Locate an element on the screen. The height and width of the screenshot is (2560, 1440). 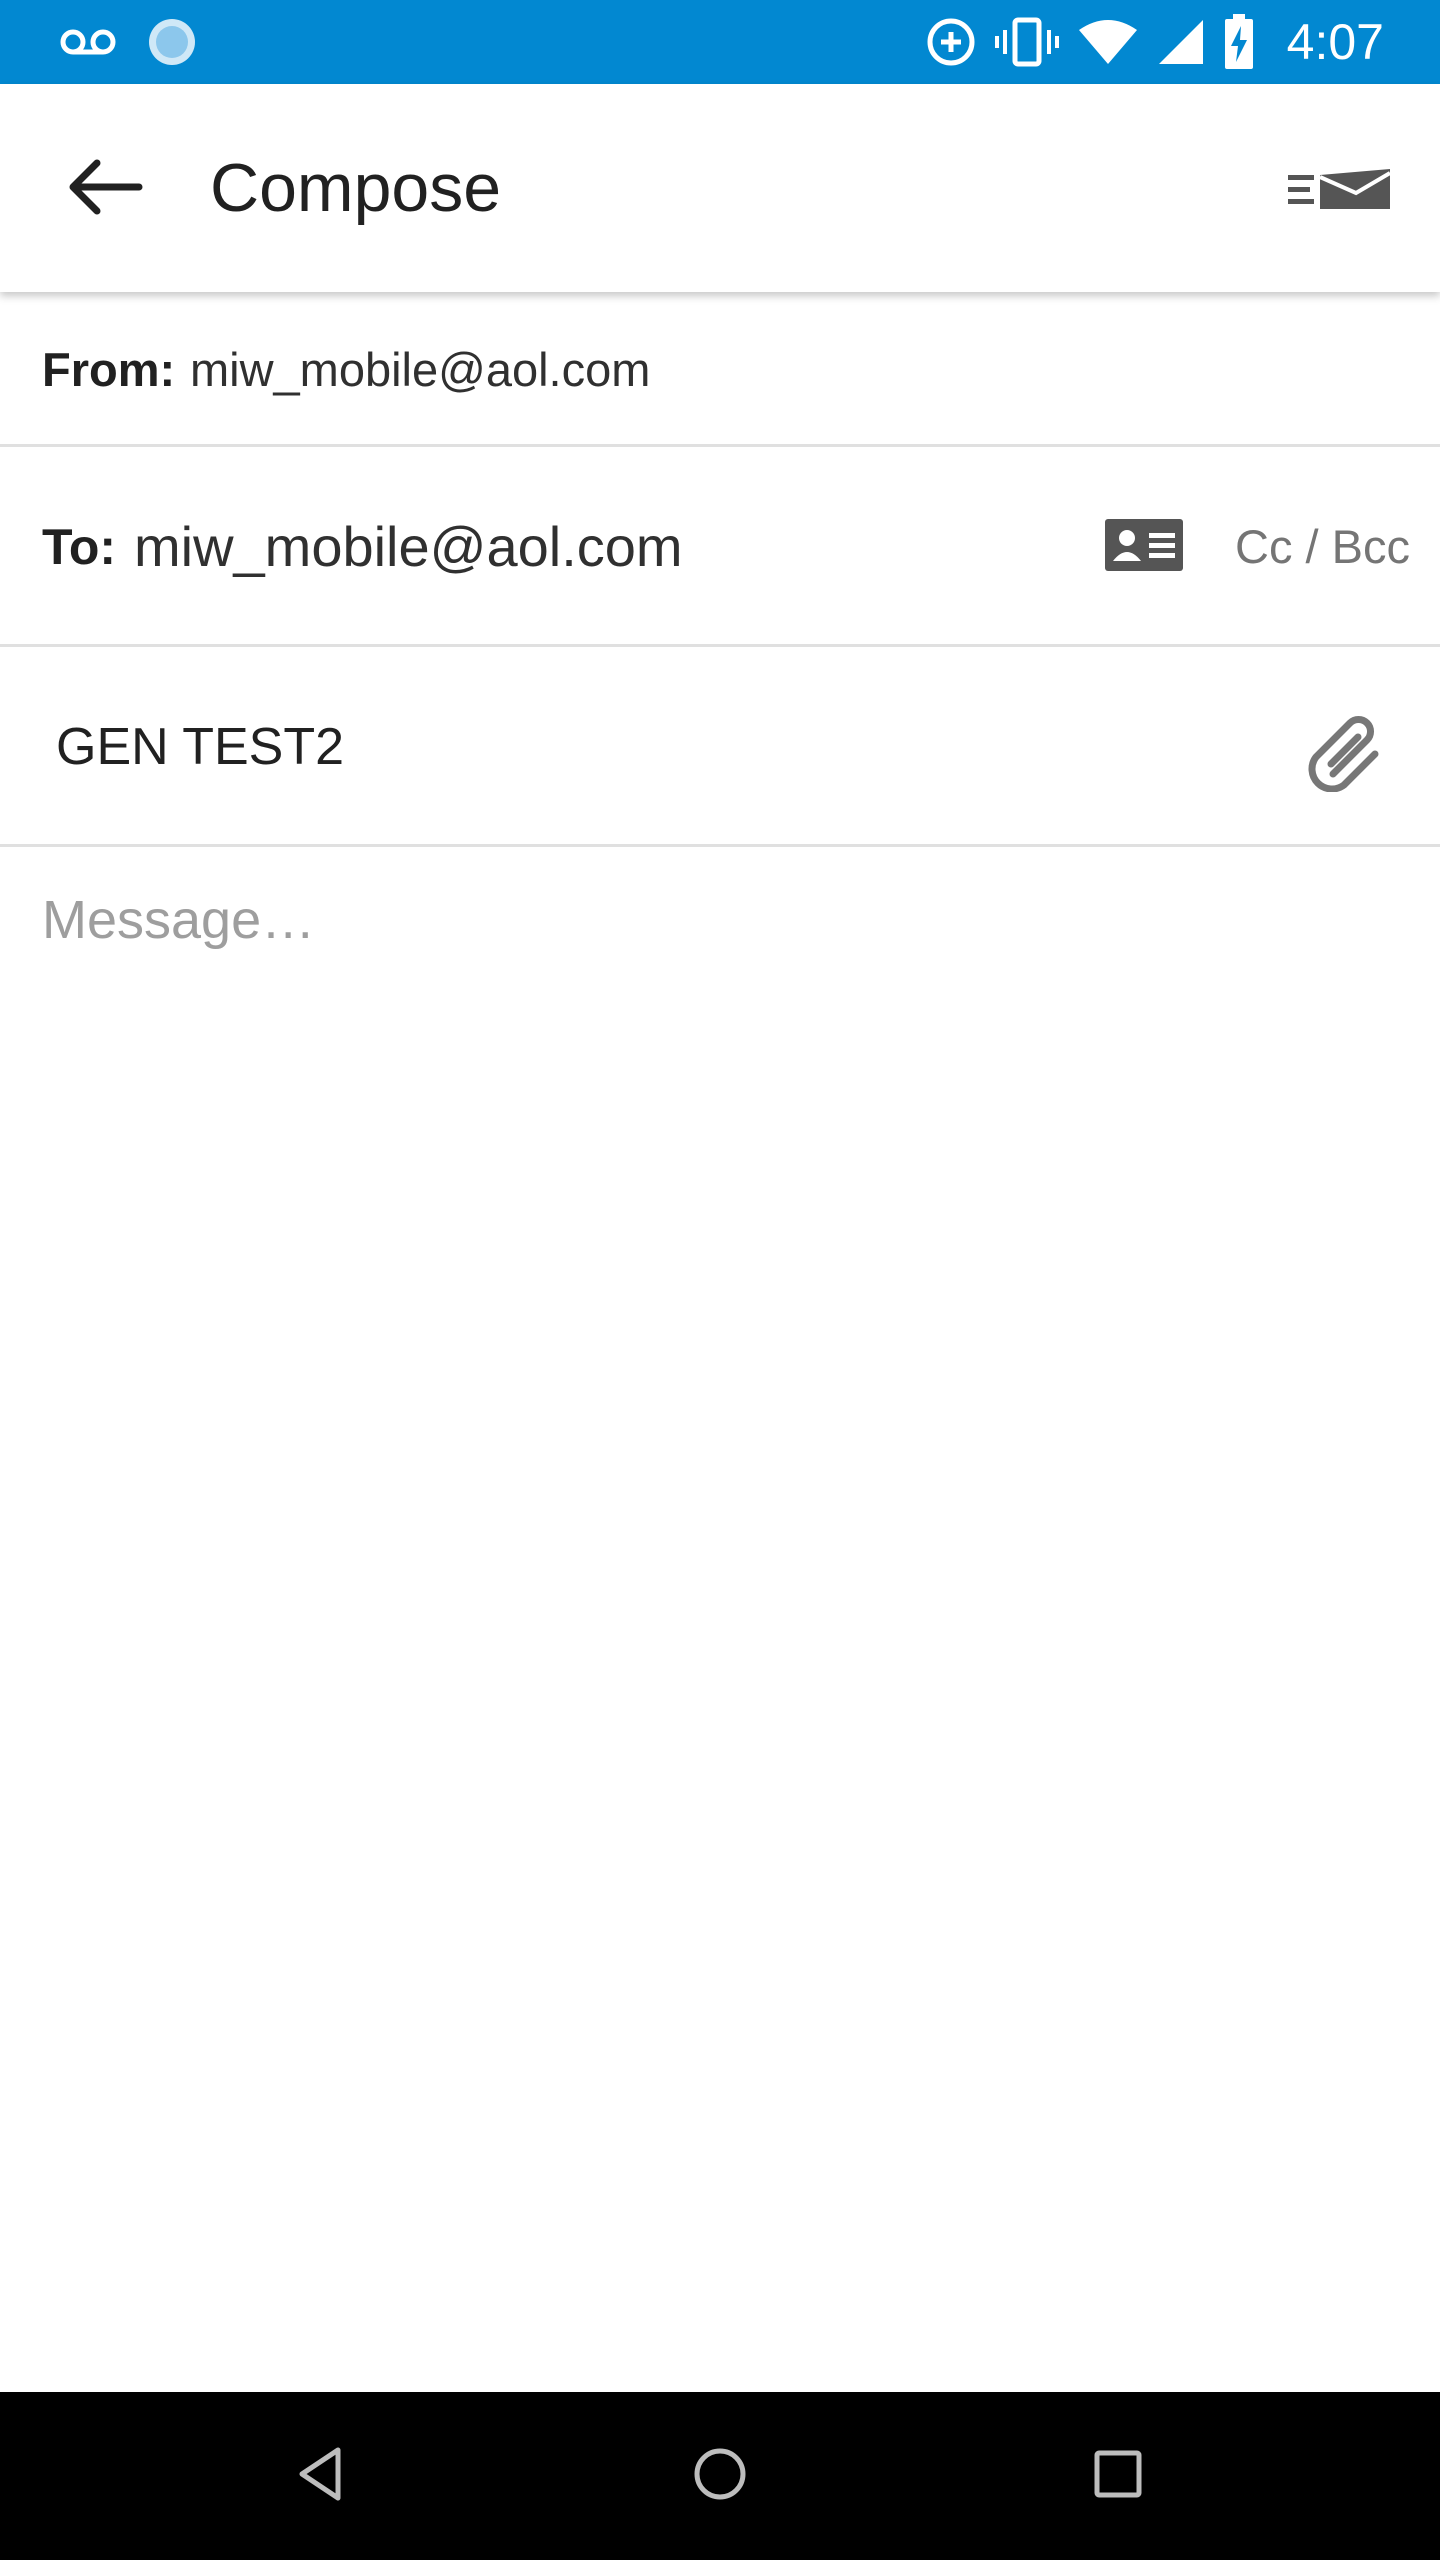
to-row: To: miw_mobile@aol.com Cc / Bcc is located at coordinates (720, 547).